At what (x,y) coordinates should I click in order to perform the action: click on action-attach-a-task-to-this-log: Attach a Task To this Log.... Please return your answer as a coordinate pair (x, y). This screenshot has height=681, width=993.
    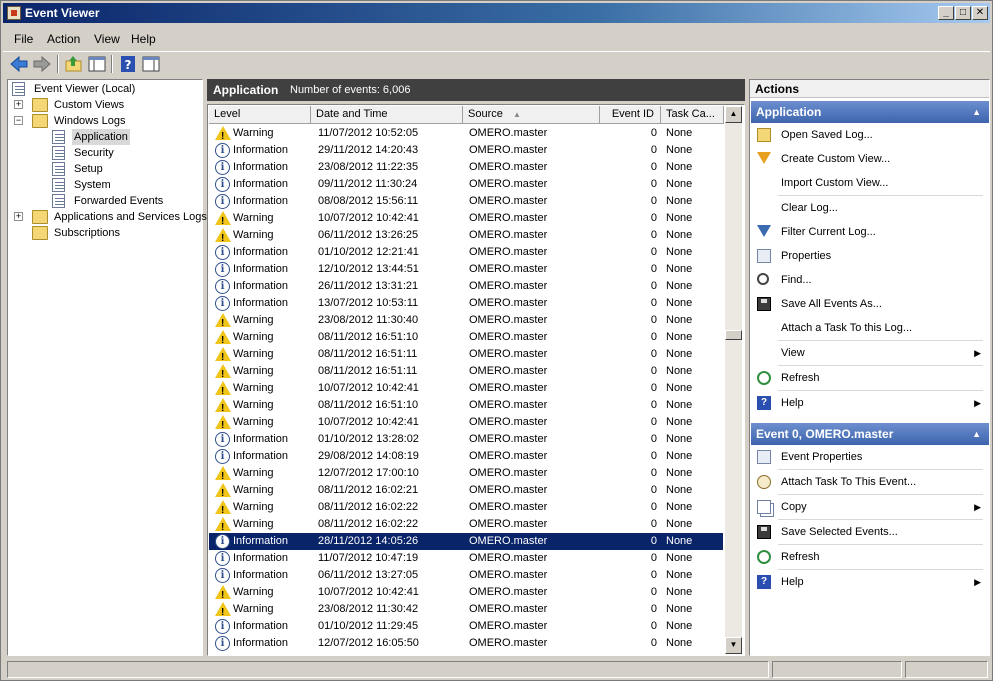
    Looking at the image, I should click on (870, 328).